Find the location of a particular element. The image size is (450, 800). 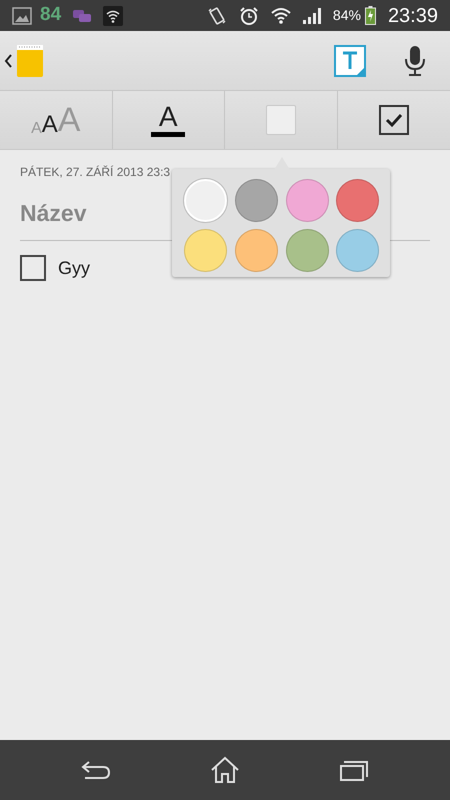

microphone-icon is located at coordinates (415, 60).